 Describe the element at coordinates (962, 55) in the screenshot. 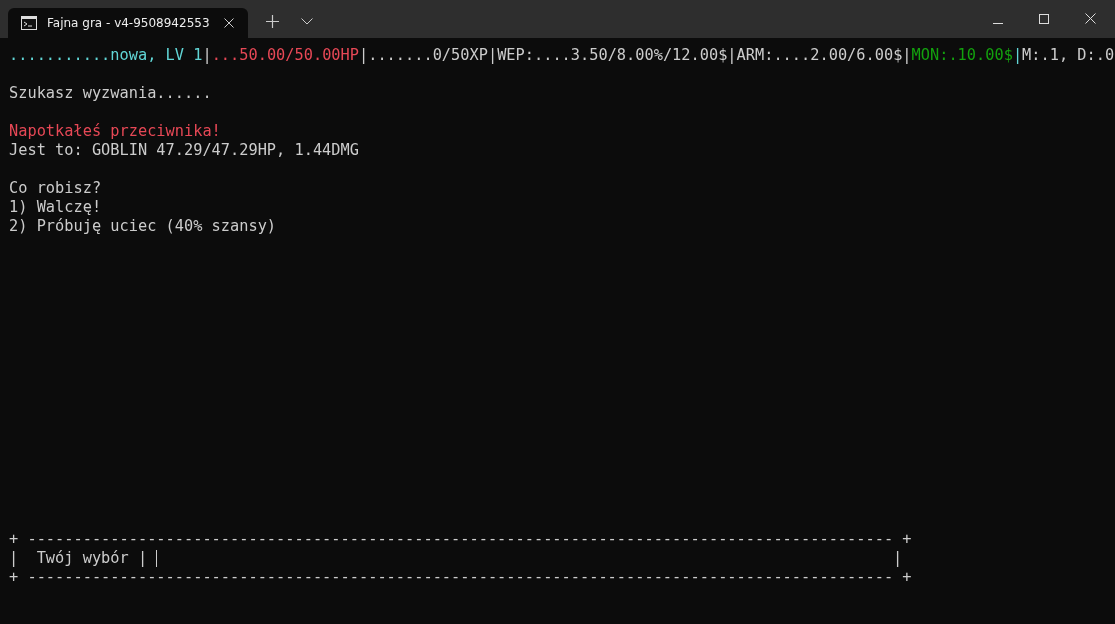

I see `status-text: MON:.10.00$` at that location.